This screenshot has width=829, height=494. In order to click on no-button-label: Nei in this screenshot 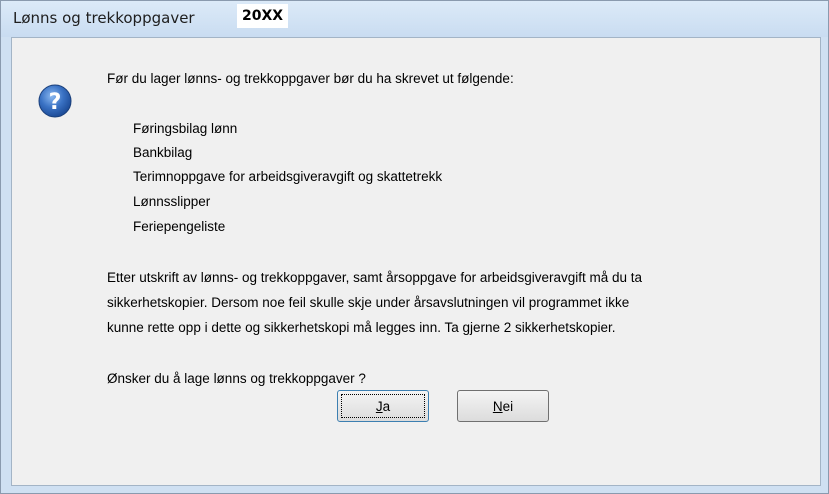, I will do `click(503, 406)`.